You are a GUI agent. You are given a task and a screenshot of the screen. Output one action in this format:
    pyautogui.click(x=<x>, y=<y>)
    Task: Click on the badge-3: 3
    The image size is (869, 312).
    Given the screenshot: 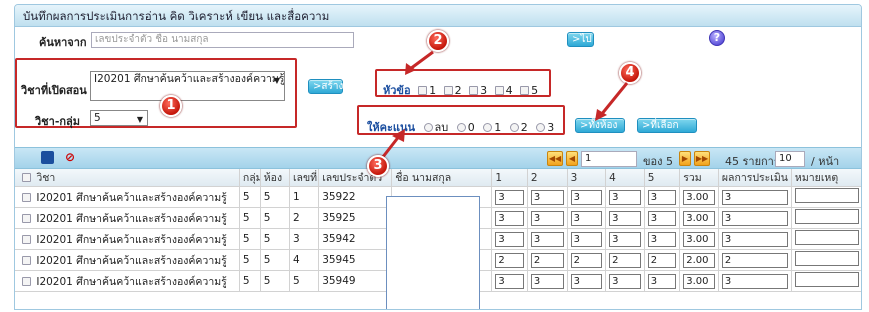 What is the action you would take?
    pyautogui.click(x=378, y=166)
    